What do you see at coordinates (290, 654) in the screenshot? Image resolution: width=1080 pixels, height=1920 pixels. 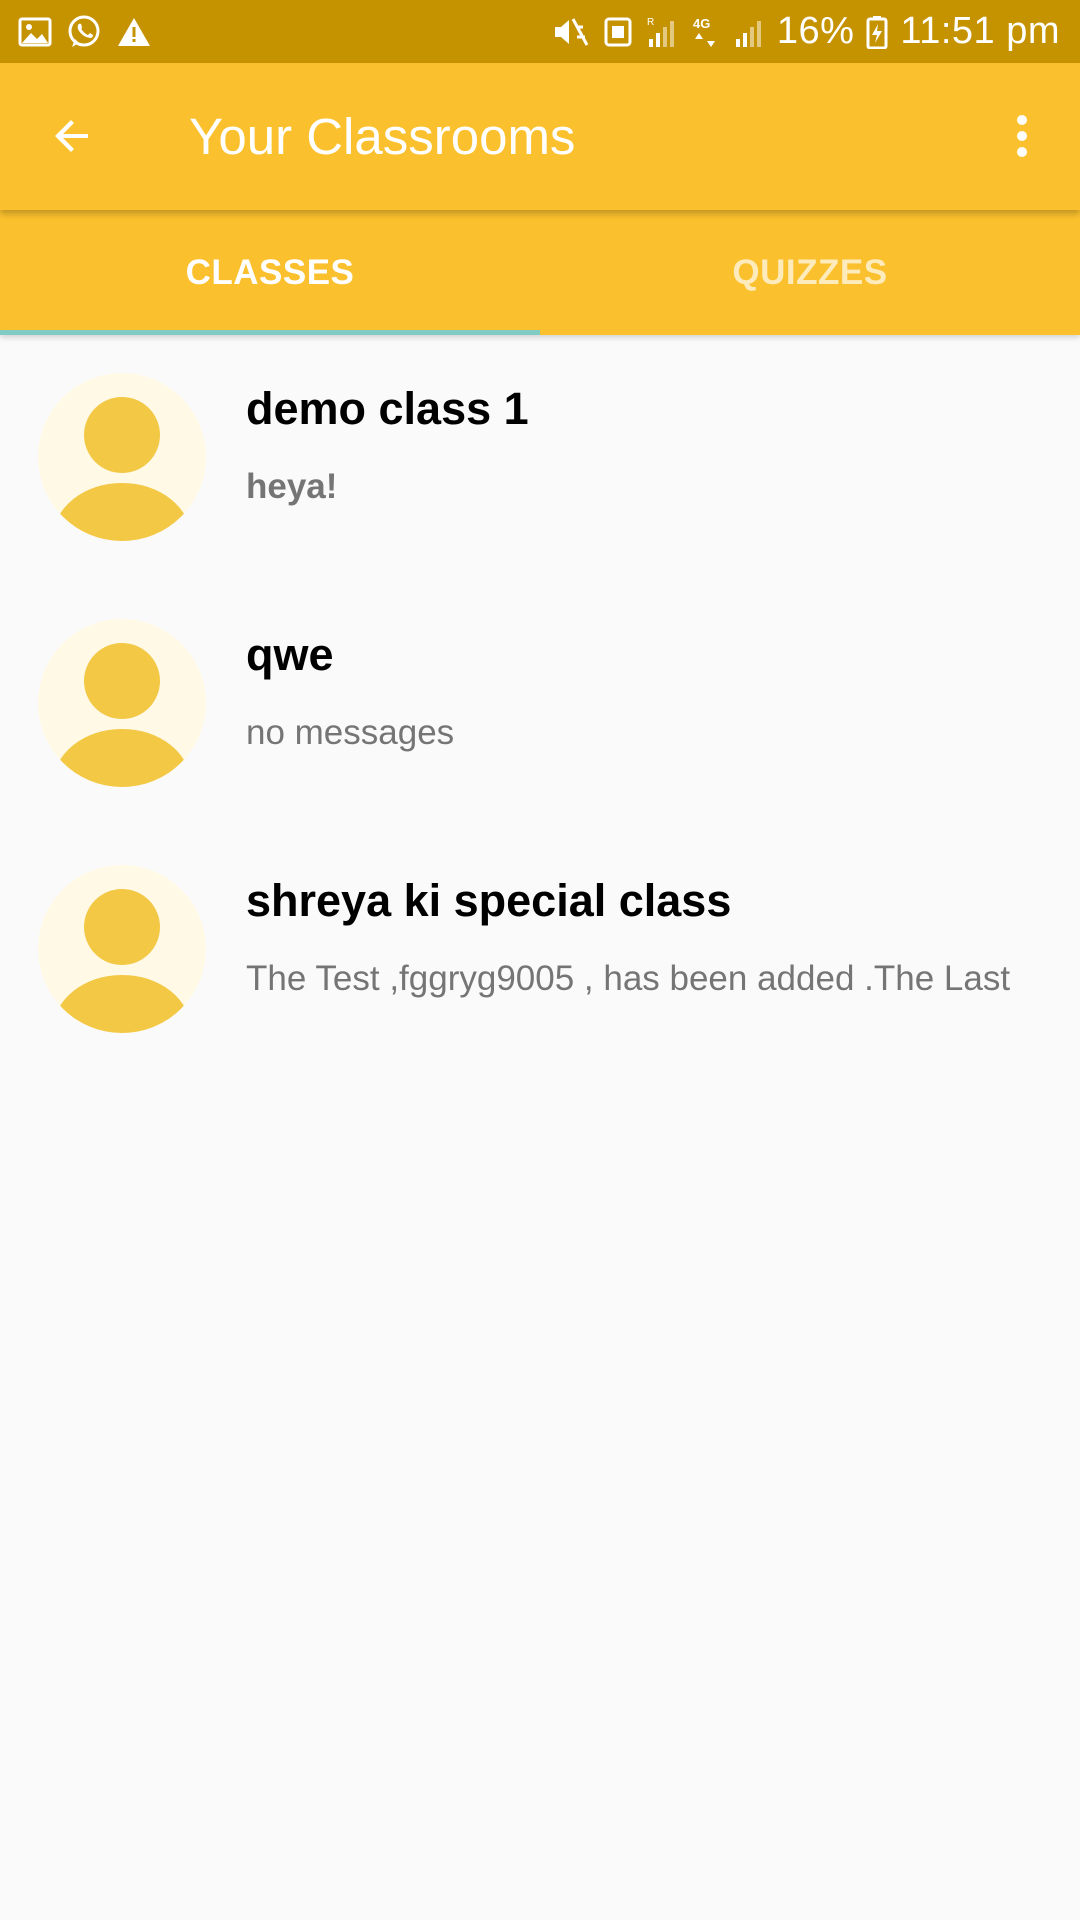 I see `class-name: qwe` at bounding box center [290, 654].